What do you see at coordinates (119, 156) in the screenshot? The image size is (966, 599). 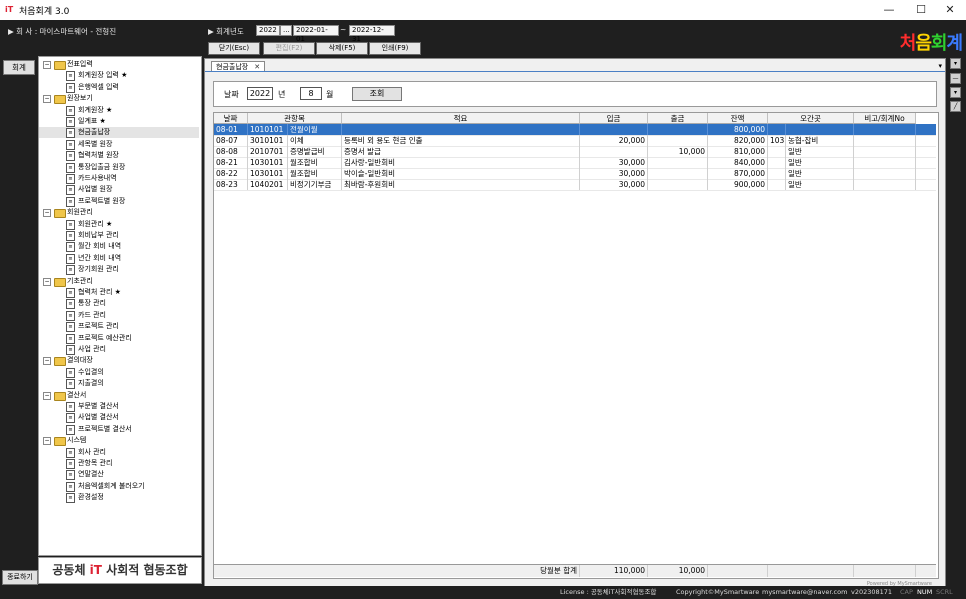 I see `tree-item: ≡ 협력처별 원장` at bounding box center [119, 156].